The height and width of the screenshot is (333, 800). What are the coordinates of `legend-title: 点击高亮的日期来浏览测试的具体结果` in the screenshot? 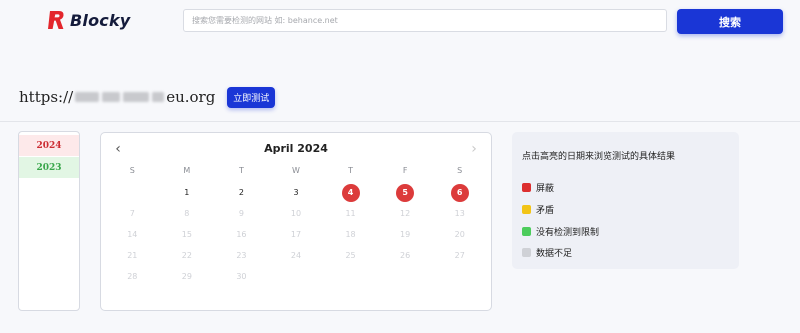 It's located at (599, 157).